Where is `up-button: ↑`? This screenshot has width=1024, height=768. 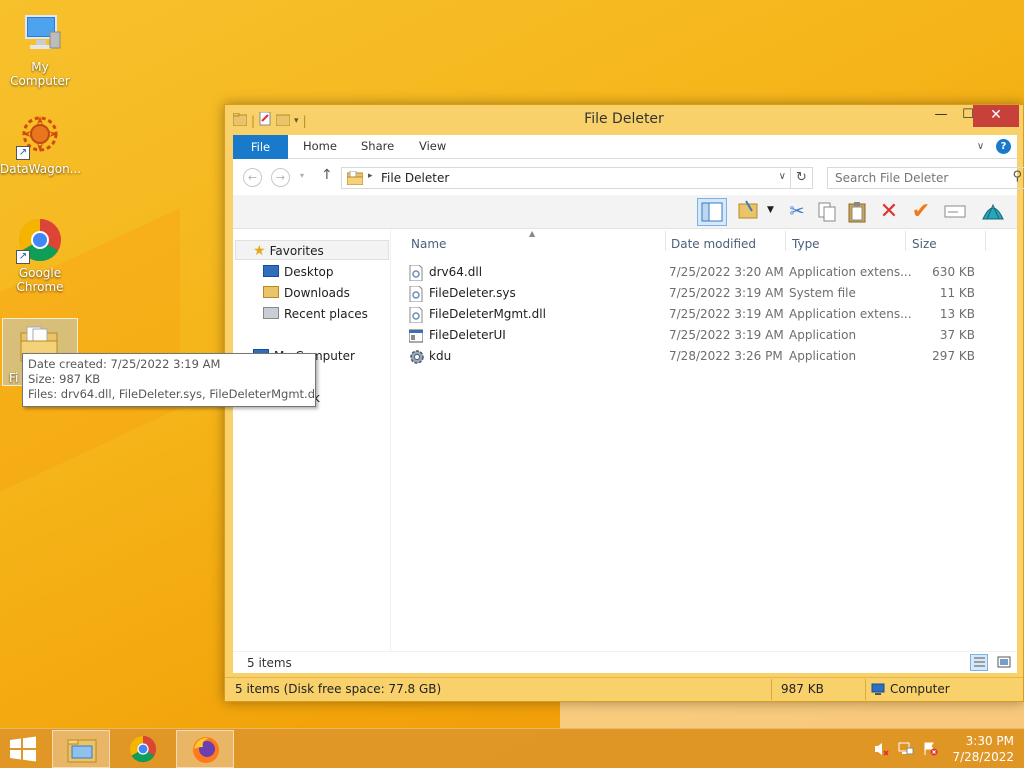 up-button: ↑ is located at coordinates (327, 175).